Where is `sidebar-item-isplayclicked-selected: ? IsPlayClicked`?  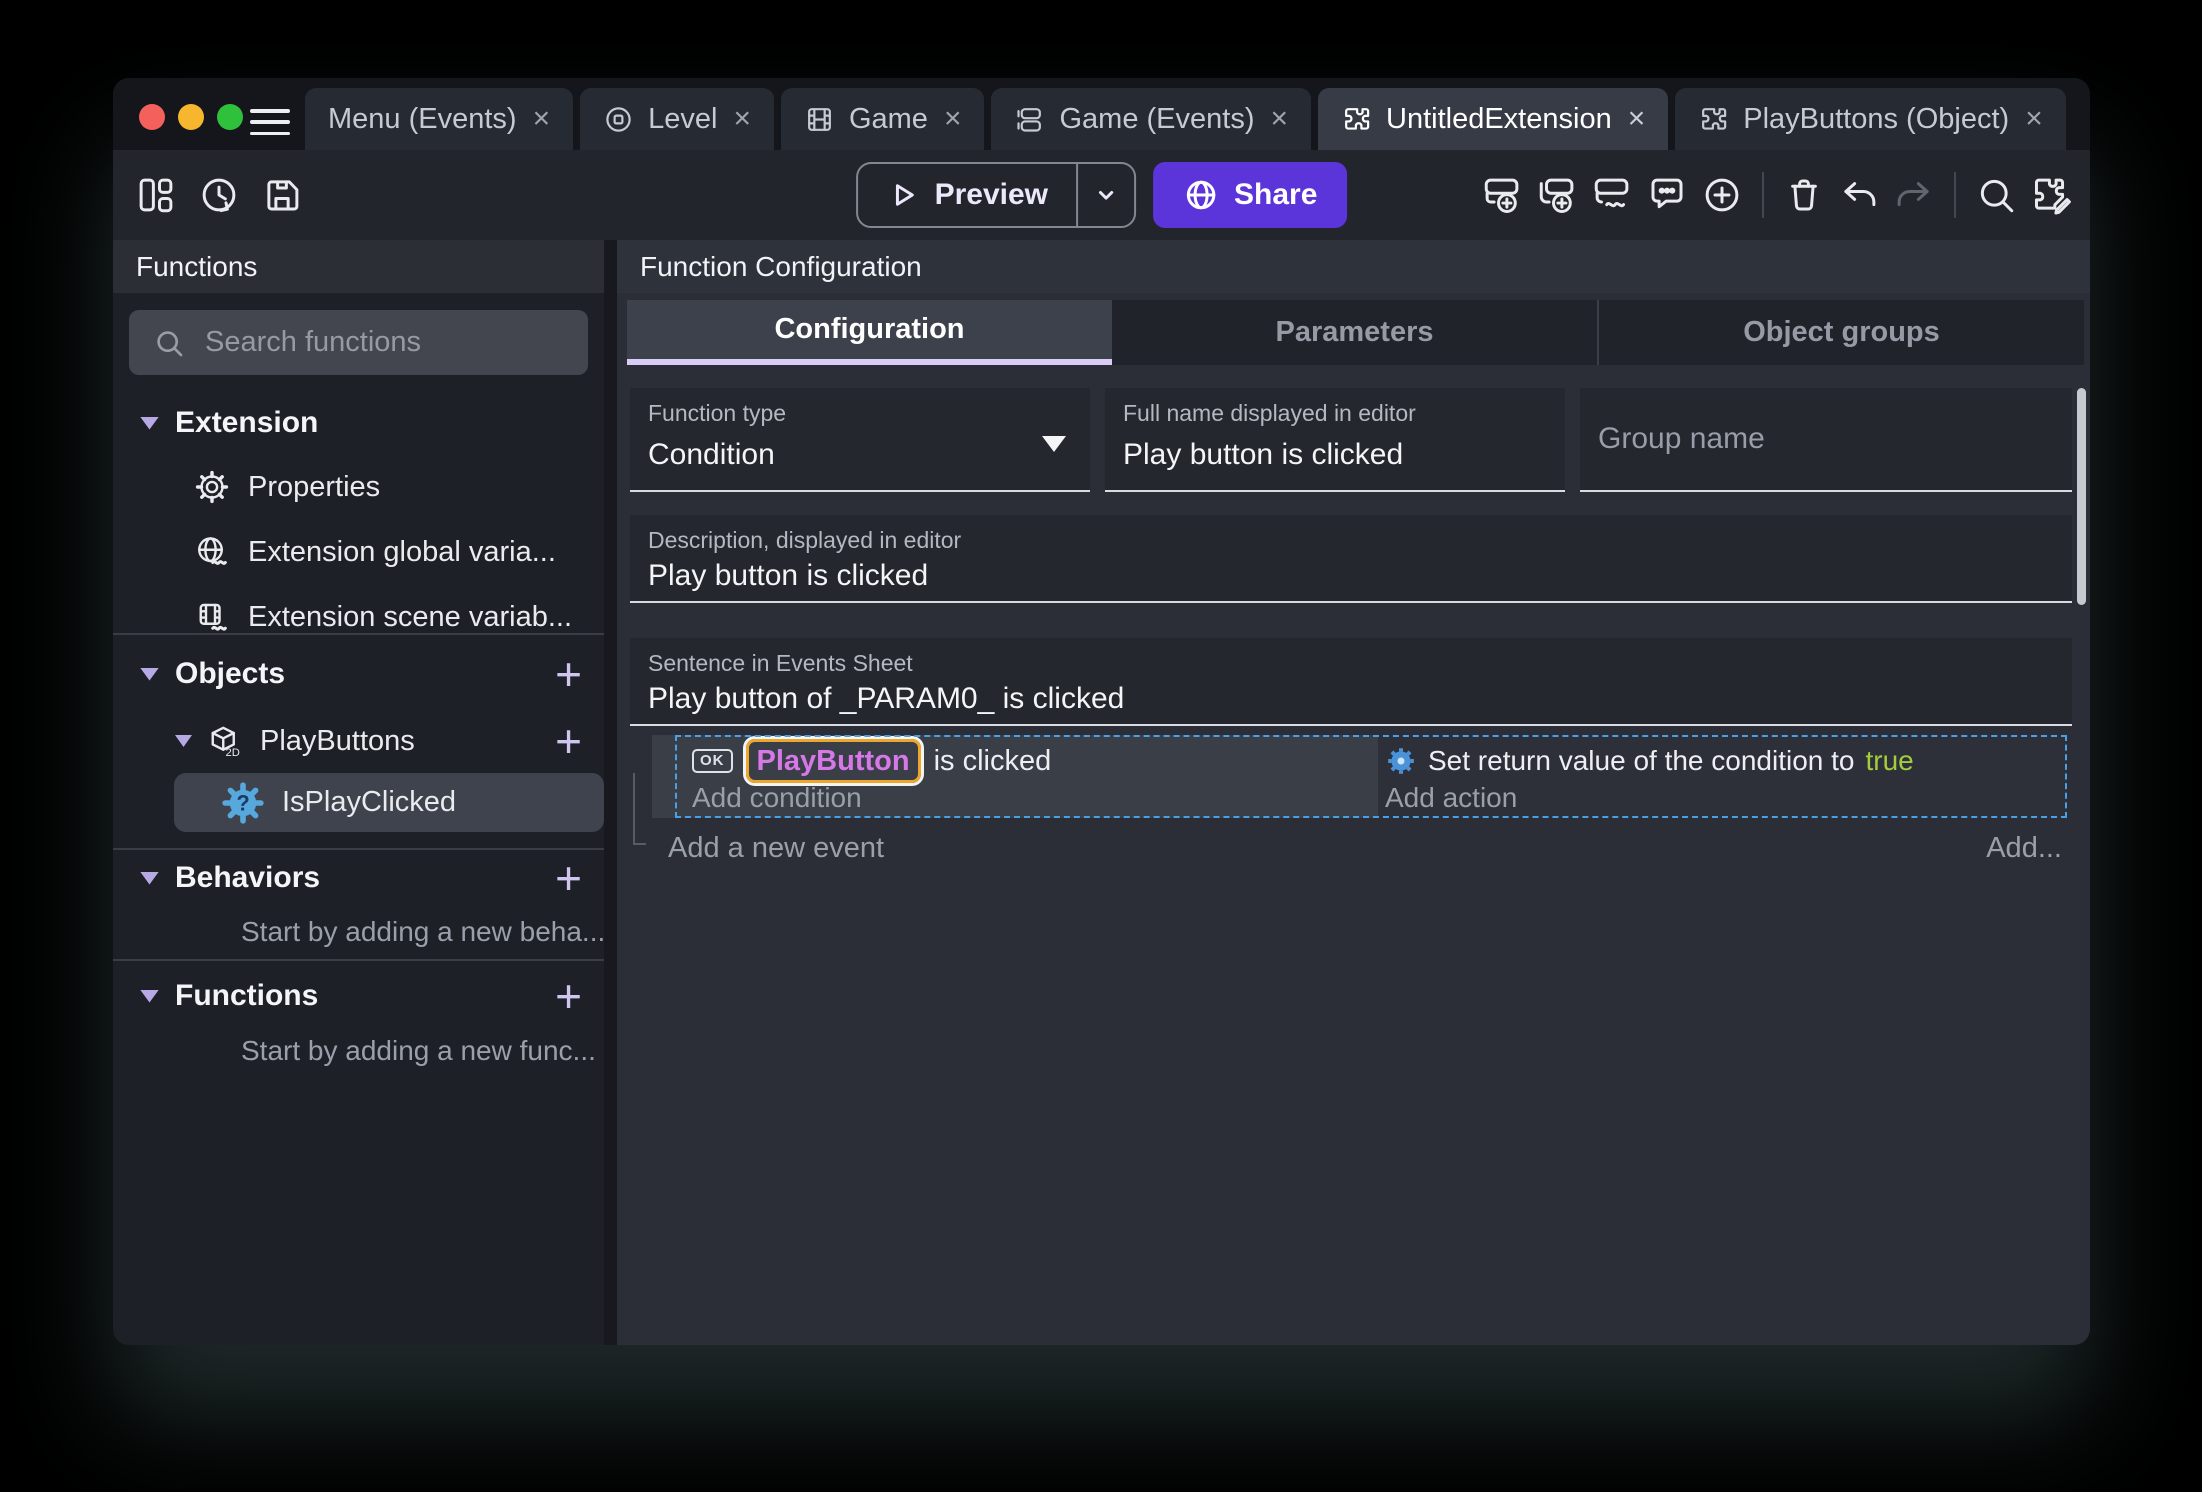
sidebar-item-isplayclicked-selected: ? IsPlayClicked is located at coordinates (389, 802).